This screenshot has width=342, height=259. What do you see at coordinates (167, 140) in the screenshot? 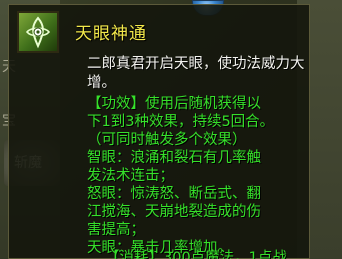
I see `effect-line: （可同时触发多个效果）` at bounding box center [167, 140].